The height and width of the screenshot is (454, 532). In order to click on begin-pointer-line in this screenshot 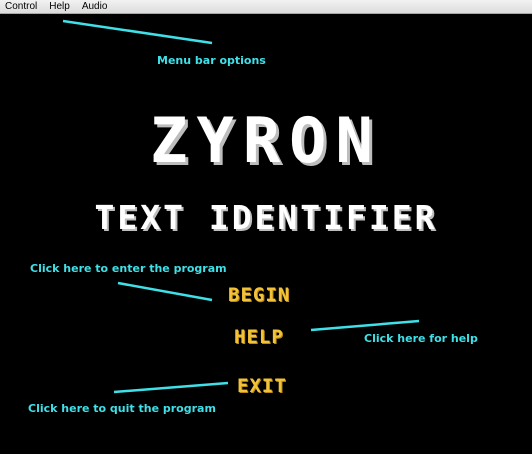, I will do `click(165, 291)`.